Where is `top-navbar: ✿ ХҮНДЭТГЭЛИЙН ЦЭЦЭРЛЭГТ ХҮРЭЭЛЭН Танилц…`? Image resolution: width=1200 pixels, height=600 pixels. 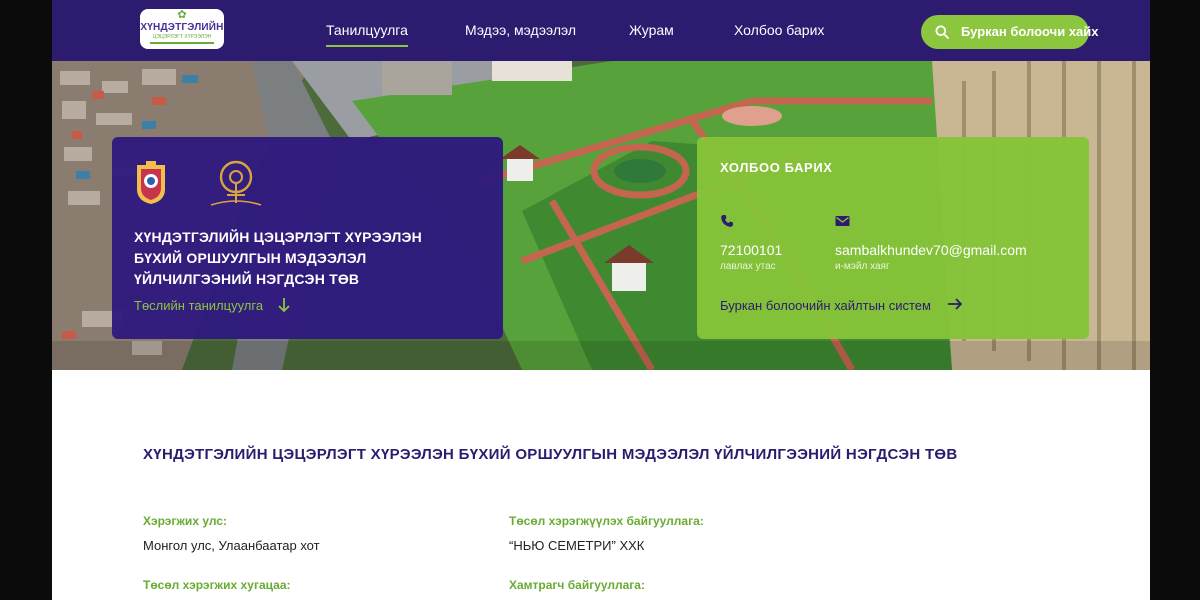
top-navbar: ✿ ХҮНДЭТГЭЛИЙН ЦЭЦЭРЛЭГТ ХҮРЭЭЛЭН Танилц… is located at coordinates (601, 30).